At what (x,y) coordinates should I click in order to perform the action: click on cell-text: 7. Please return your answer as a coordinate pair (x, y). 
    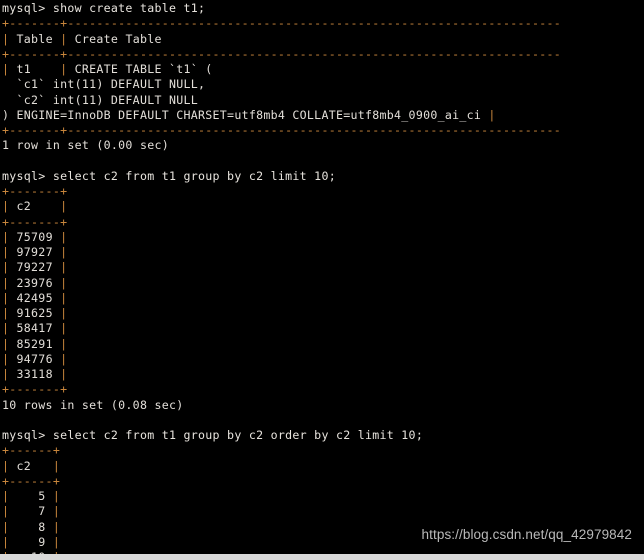
    Looking at the image, I should click on (31, 511).